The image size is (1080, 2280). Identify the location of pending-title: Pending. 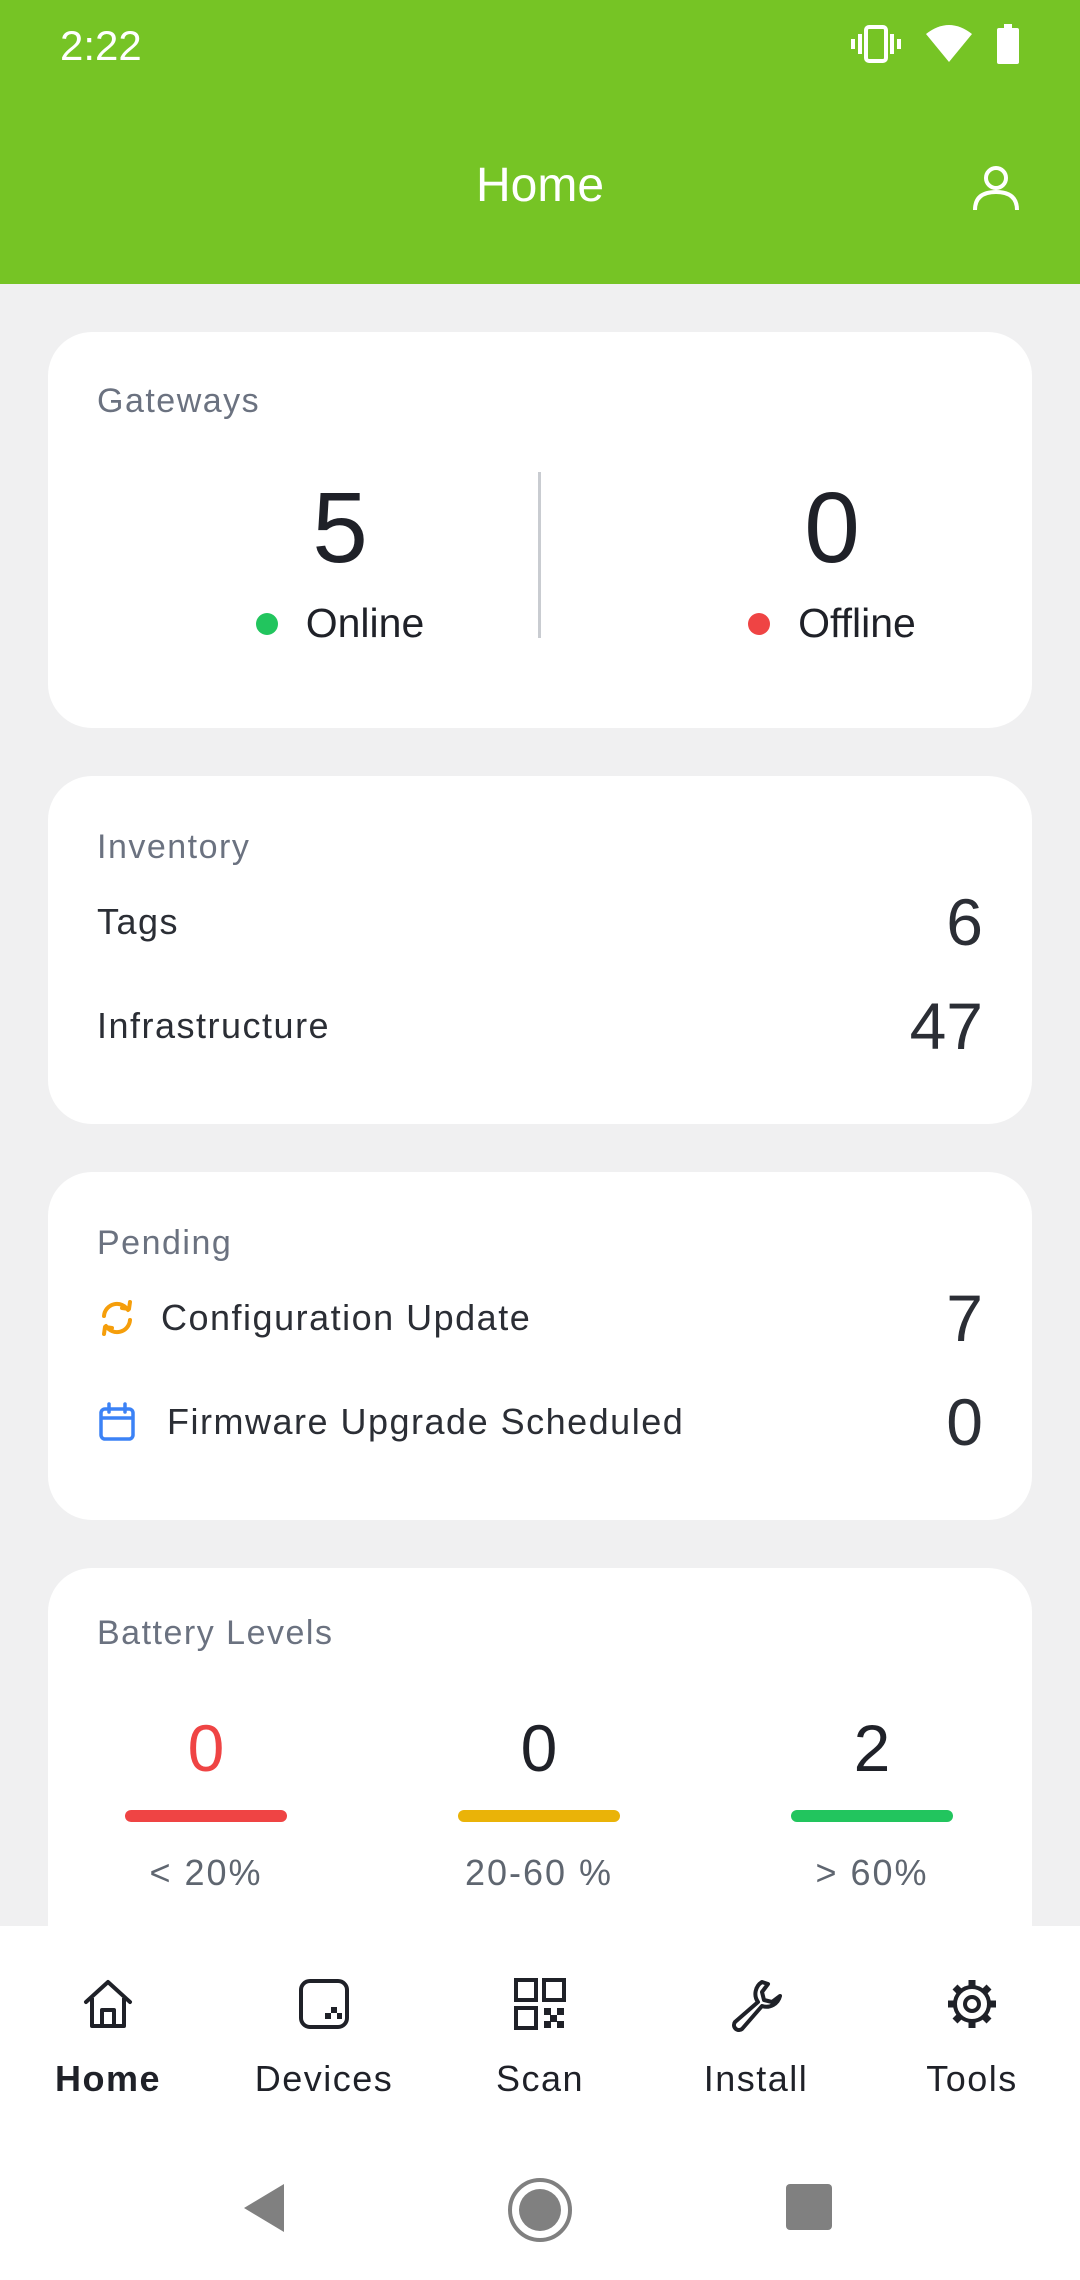
(165, 1243).